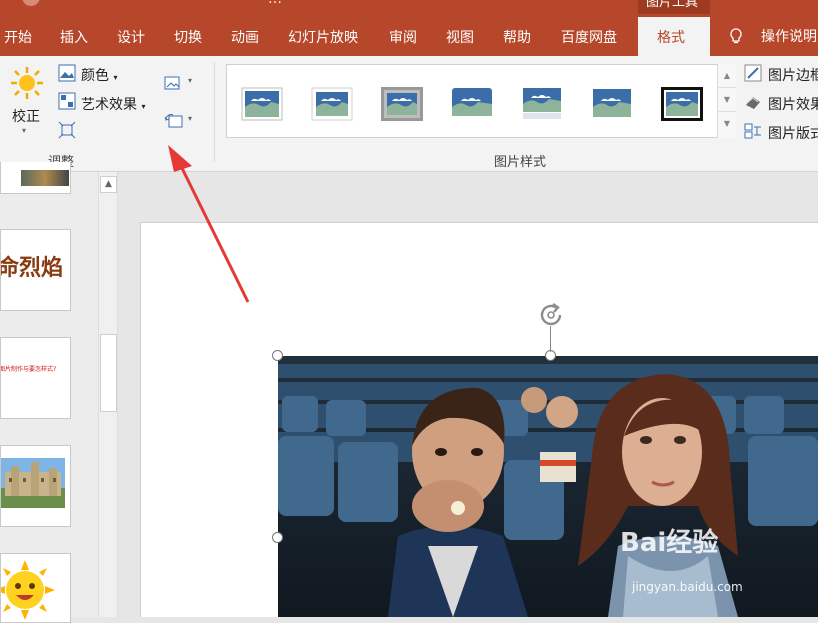 Image resolution: width=818 pixels, height=623 pixels. What do you see at coordinates (669, 543) in the screenshot?
I see `baidu-watermark-logo: Bai经验` at bounding box center [669, 543].